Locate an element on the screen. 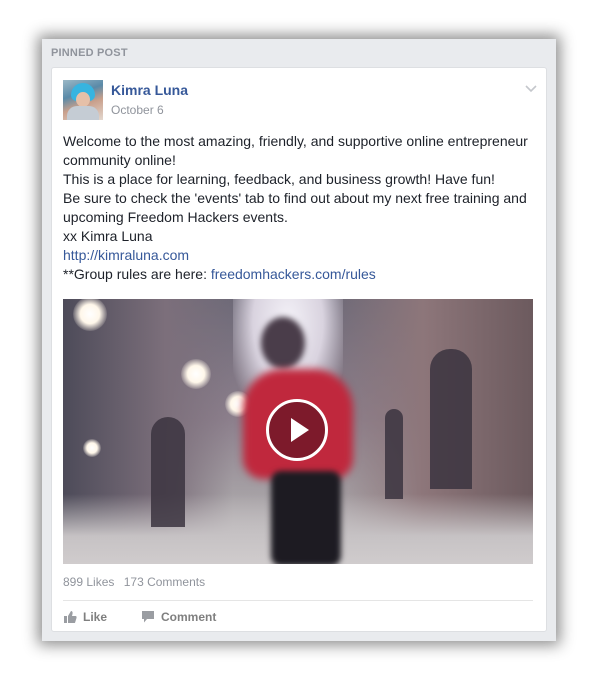  rules-prefix: **Group rules are here: is located at coordinates (137, 274).